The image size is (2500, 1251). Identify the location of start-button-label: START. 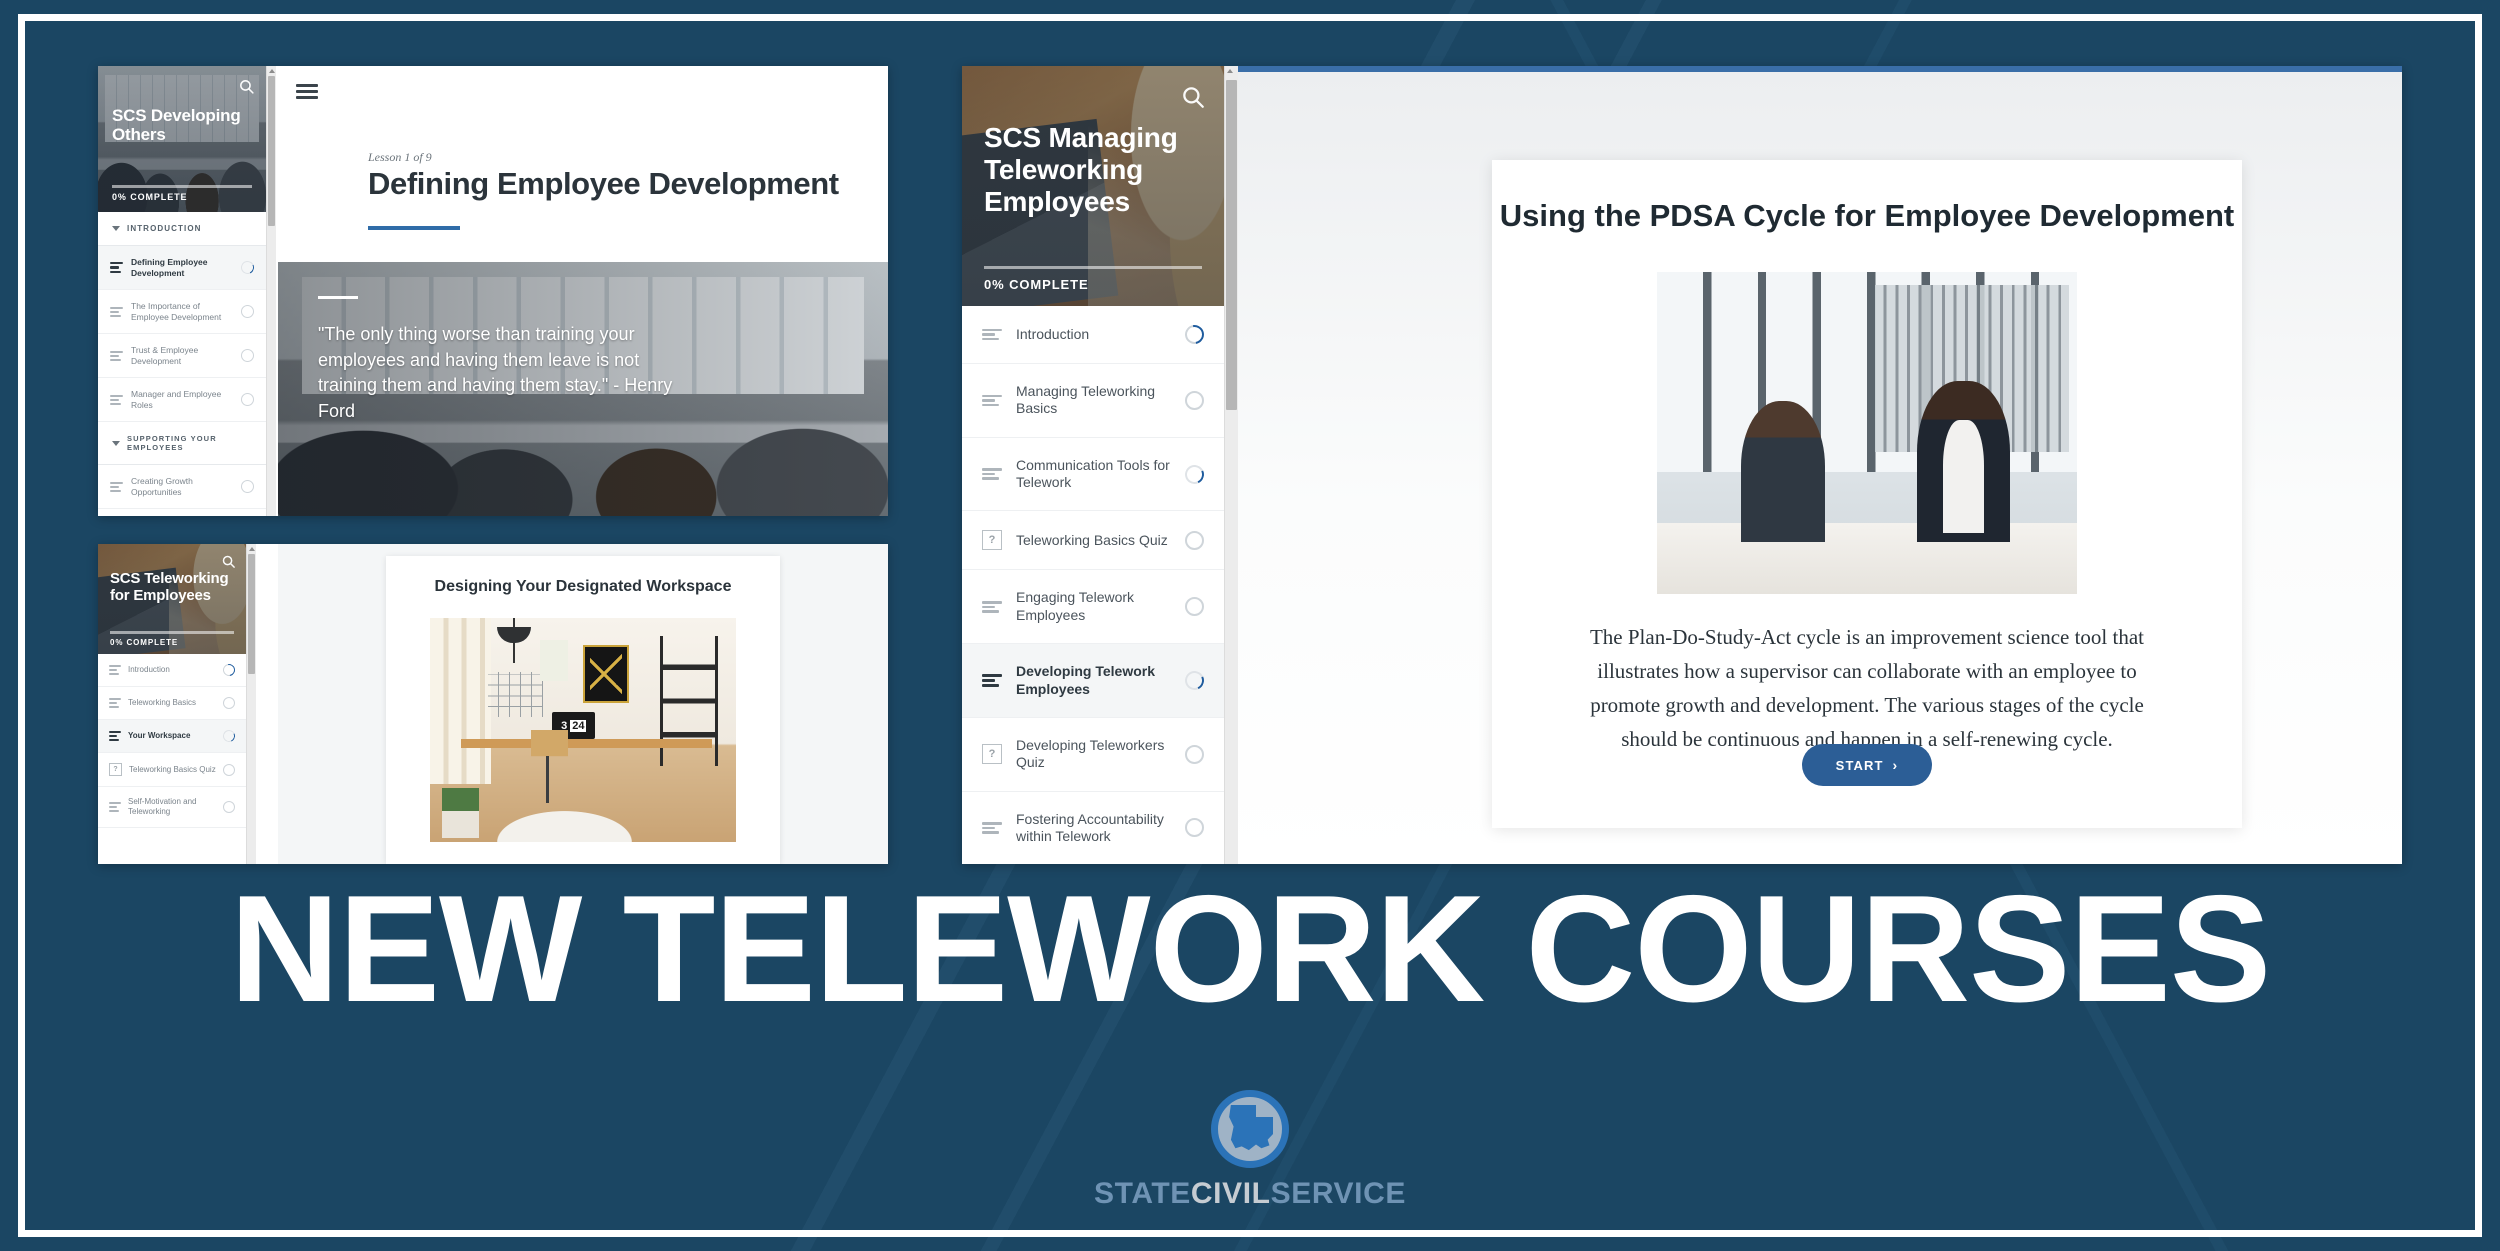
(1859, 765).